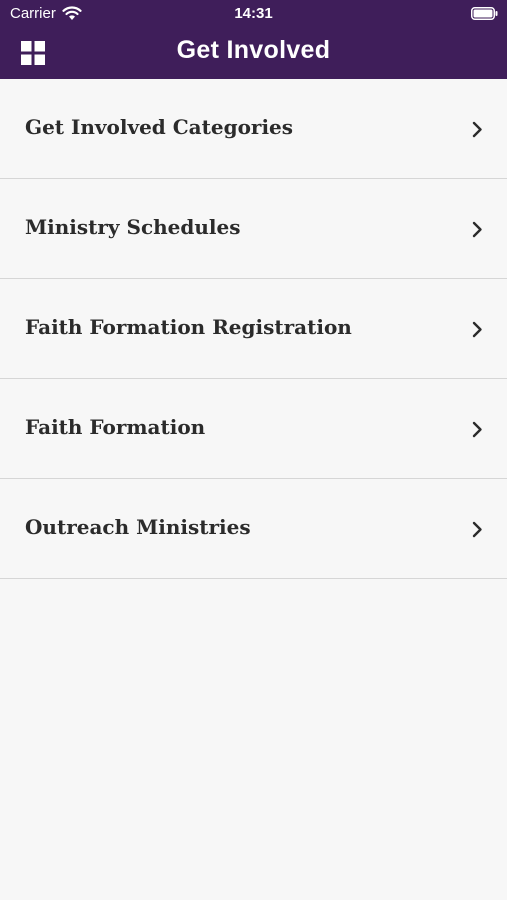  Describe the element at coordinates (253, 229) in the screenshot. I see `list-item-ministry-schedules: Ministry Schedules` at that location.